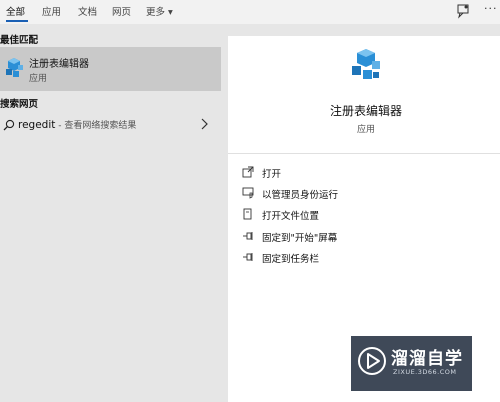  Describe the element at coordinates (366, 64) in the screenshot. I see `registry-editor-large-icon` at that location.